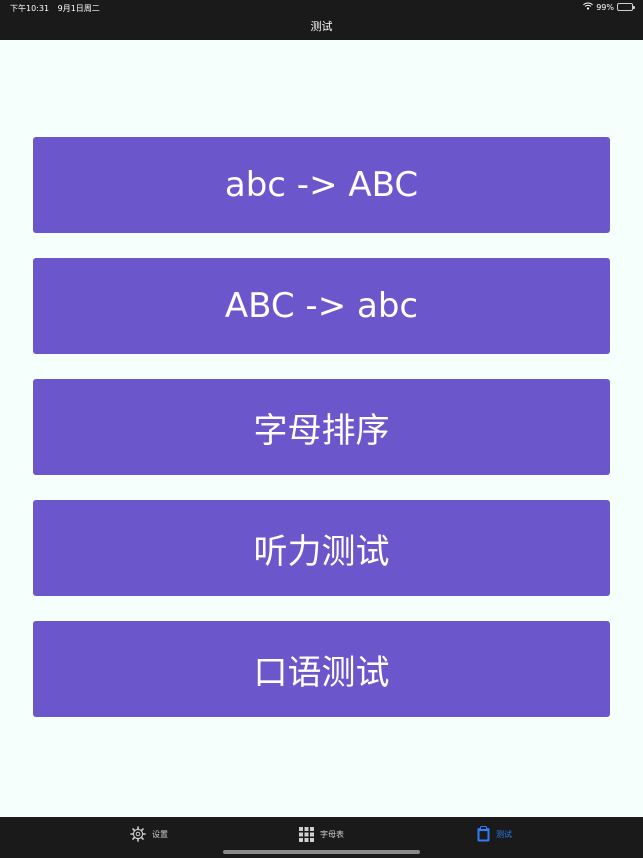  I want to click on page-title: 测试, so click(321, 26).